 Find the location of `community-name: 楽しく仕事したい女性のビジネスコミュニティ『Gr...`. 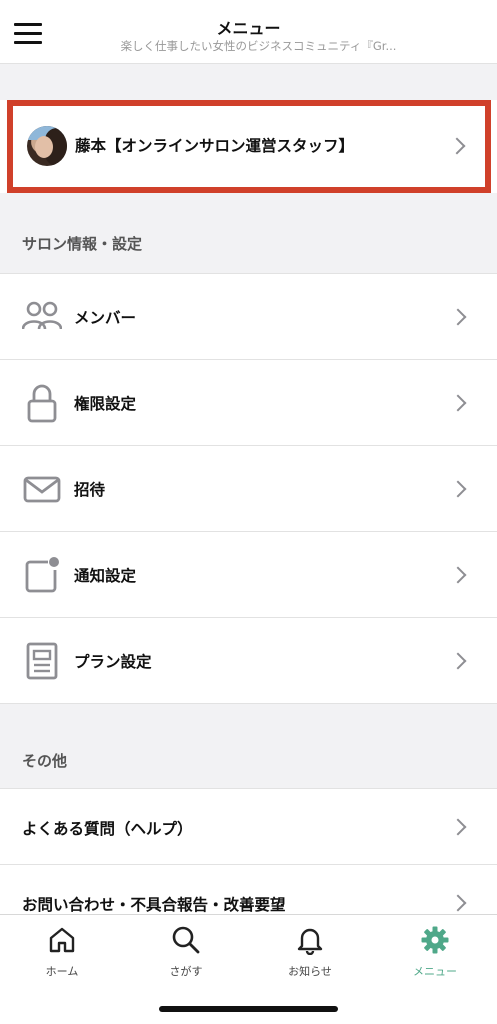

community-name: 楽しく仕事したい女性のビジネスコミュニティ『Gr... is located at coordinates (258, 46).